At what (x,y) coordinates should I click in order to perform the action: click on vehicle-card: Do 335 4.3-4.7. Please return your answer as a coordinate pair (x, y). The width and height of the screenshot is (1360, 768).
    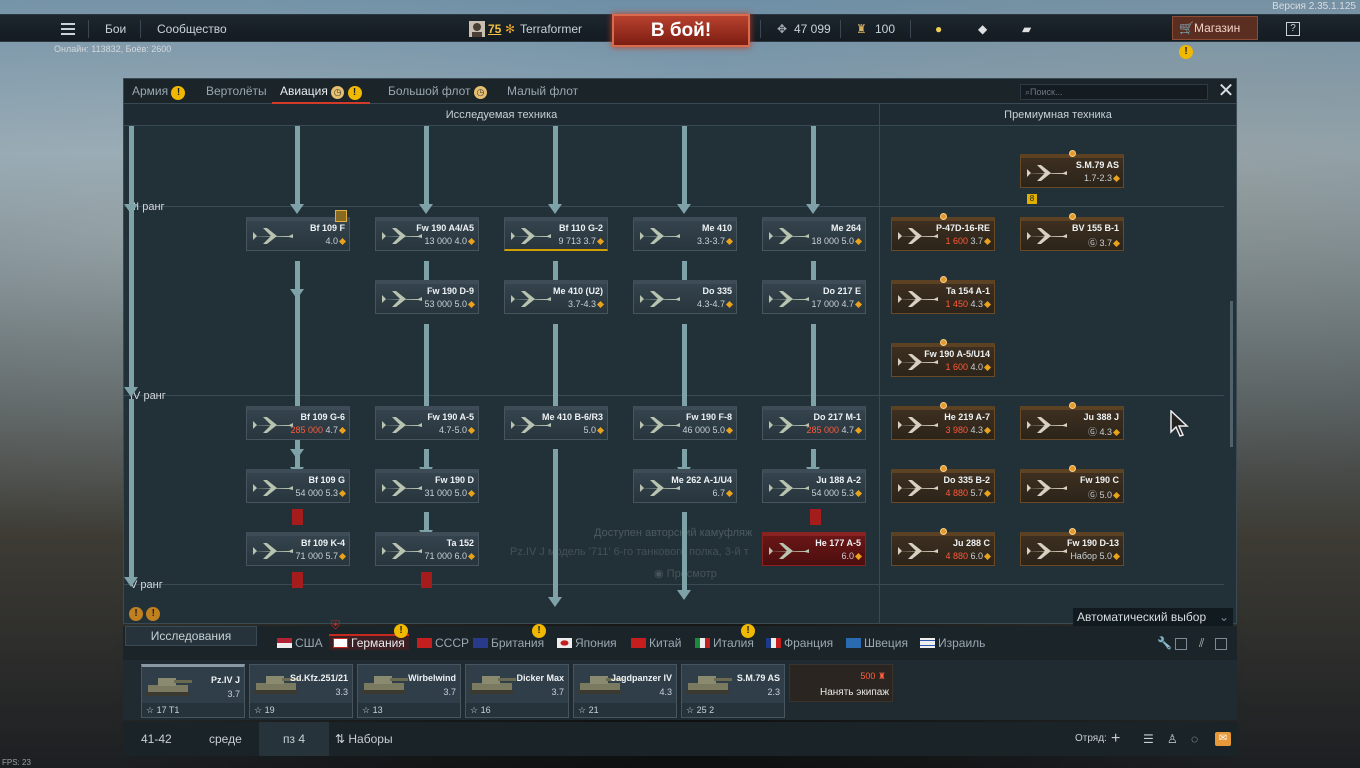
    Looking at the image, I should click on (685, 297).